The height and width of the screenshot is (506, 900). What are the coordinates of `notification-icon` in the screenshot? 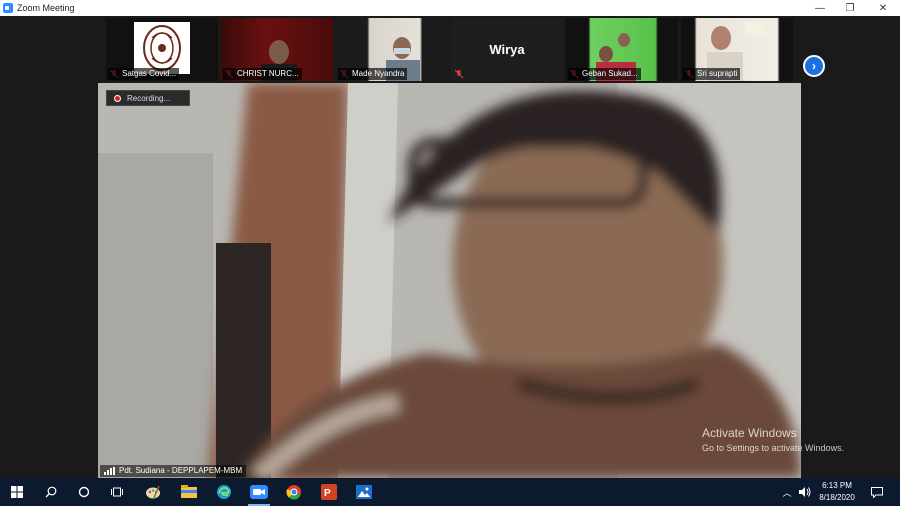 It's located at (877, 492).